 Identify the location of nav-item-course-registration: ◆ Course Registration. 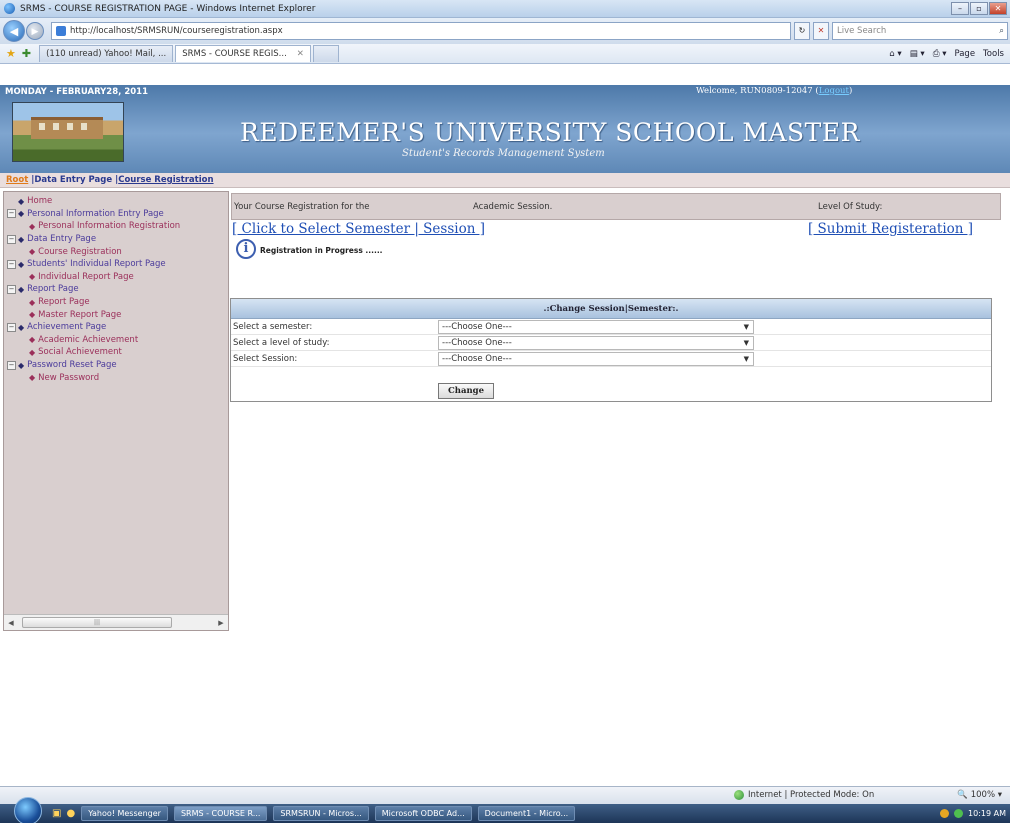
(116, 251).